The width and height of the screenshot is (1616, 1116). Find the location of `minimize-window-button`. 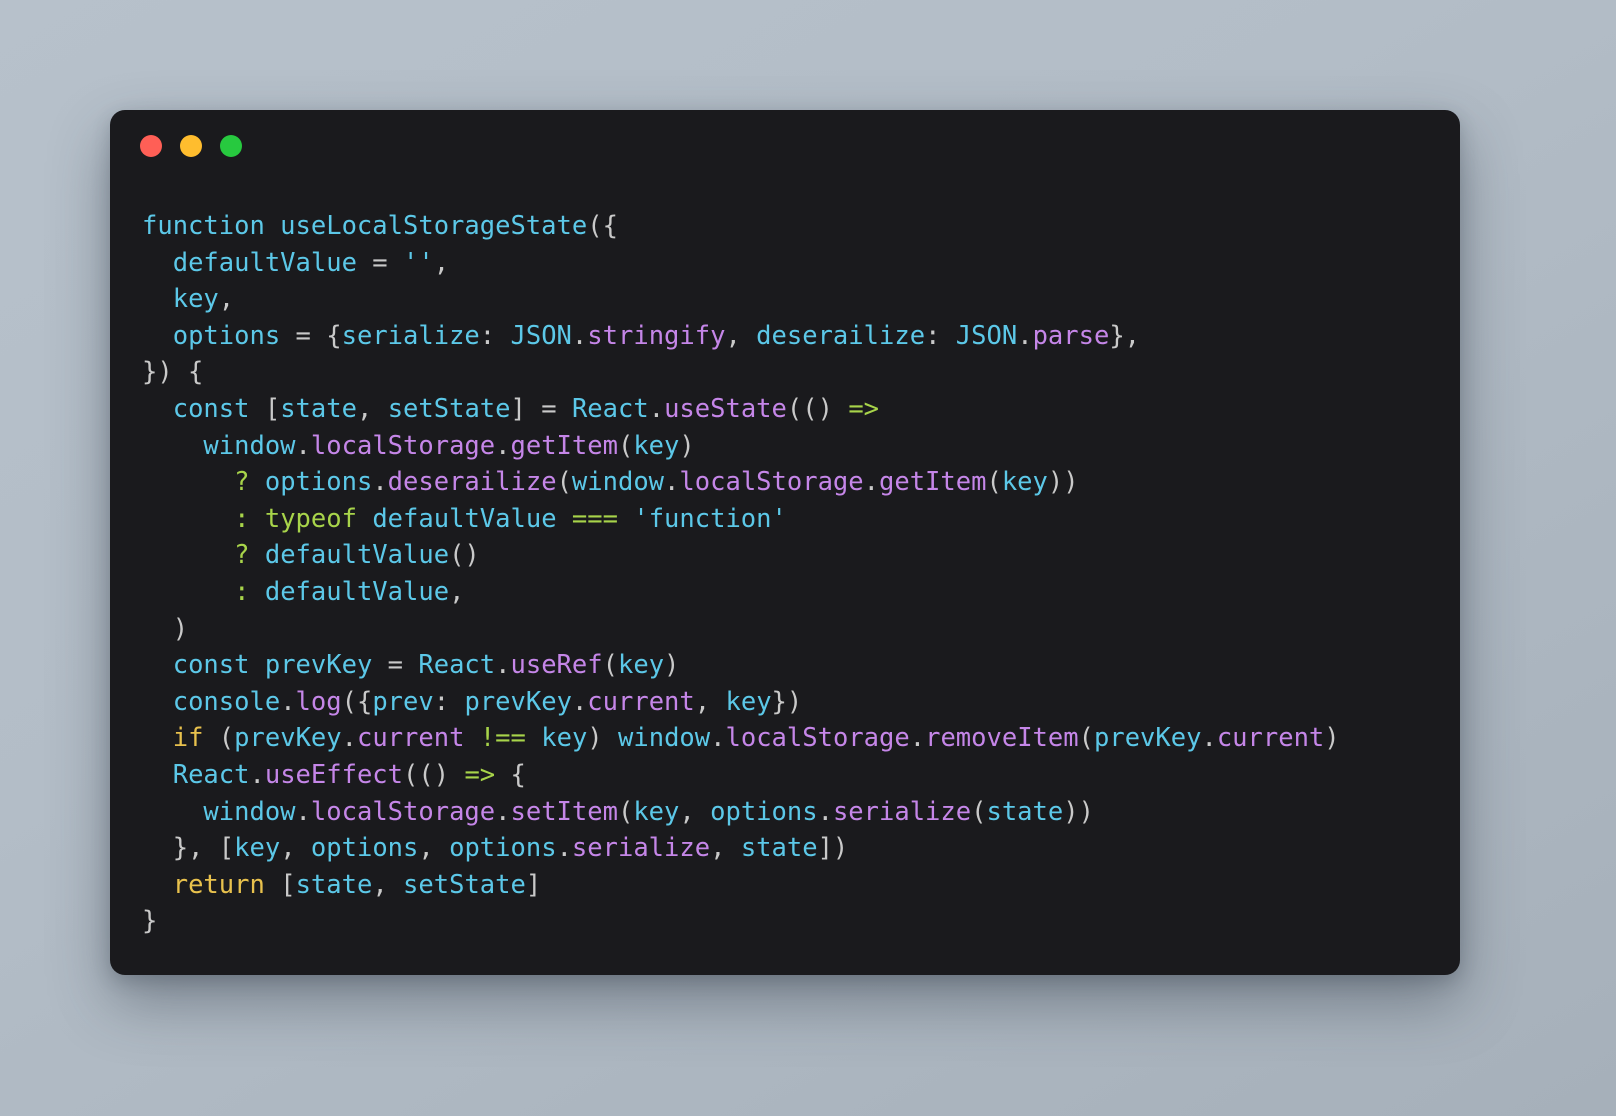

minimize-window-button is located at coordinates (191, 146).